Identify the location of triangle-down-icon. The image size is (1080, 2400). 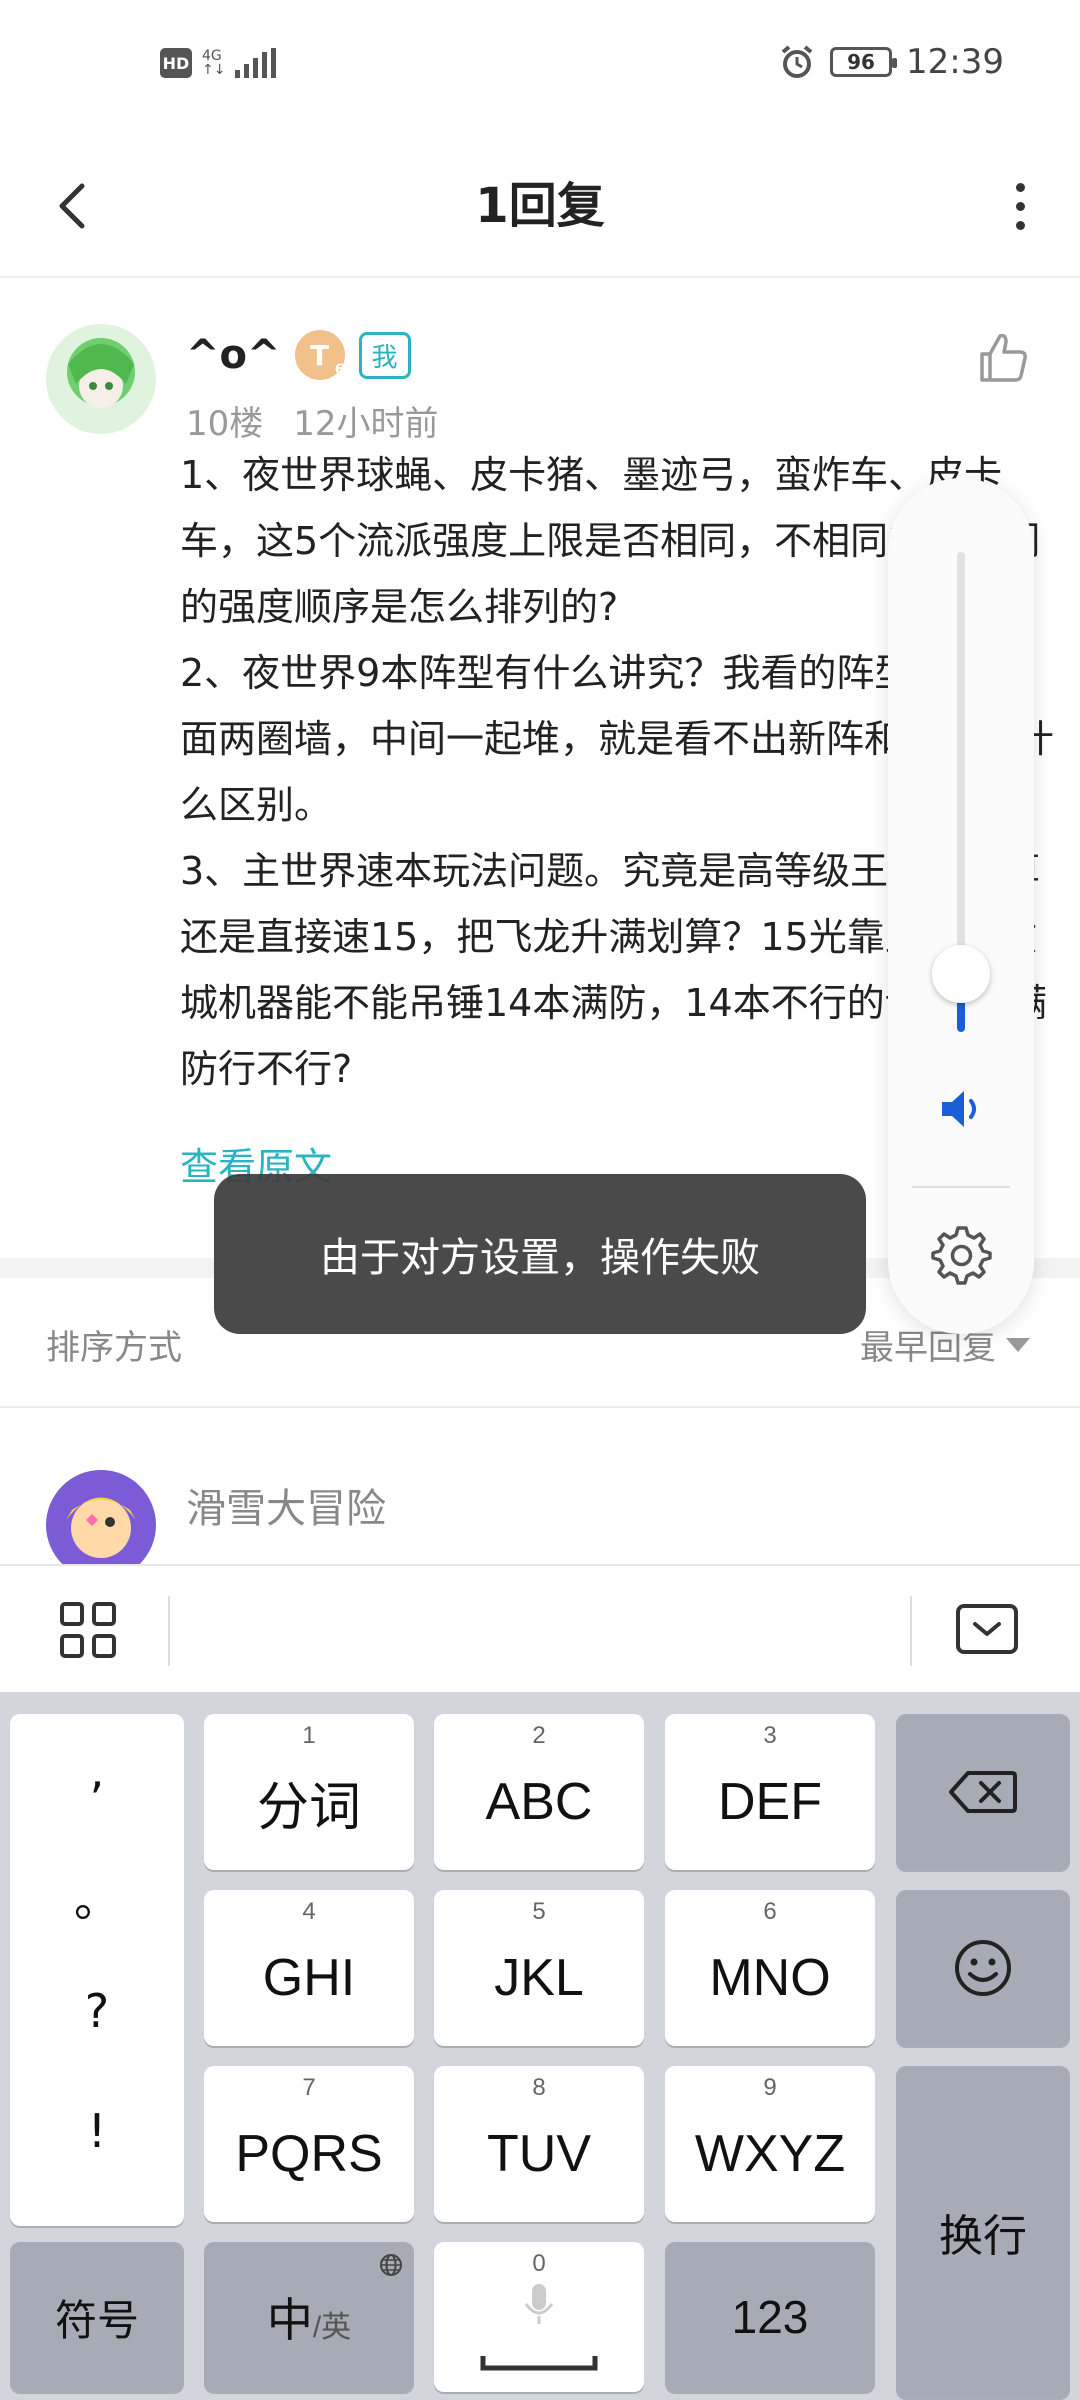
(1018, 1344).